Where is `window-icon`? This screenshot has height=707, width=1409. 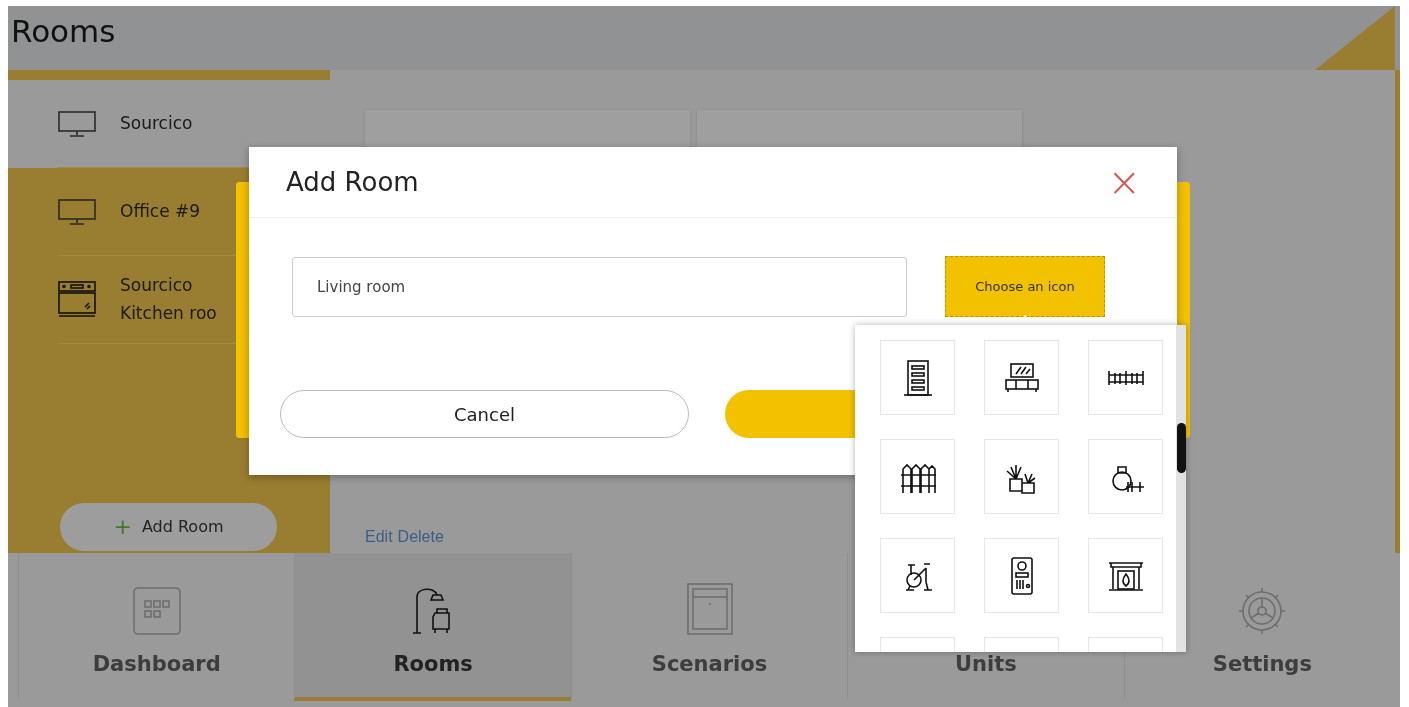
window-icon is located at coordinates (709, 608).